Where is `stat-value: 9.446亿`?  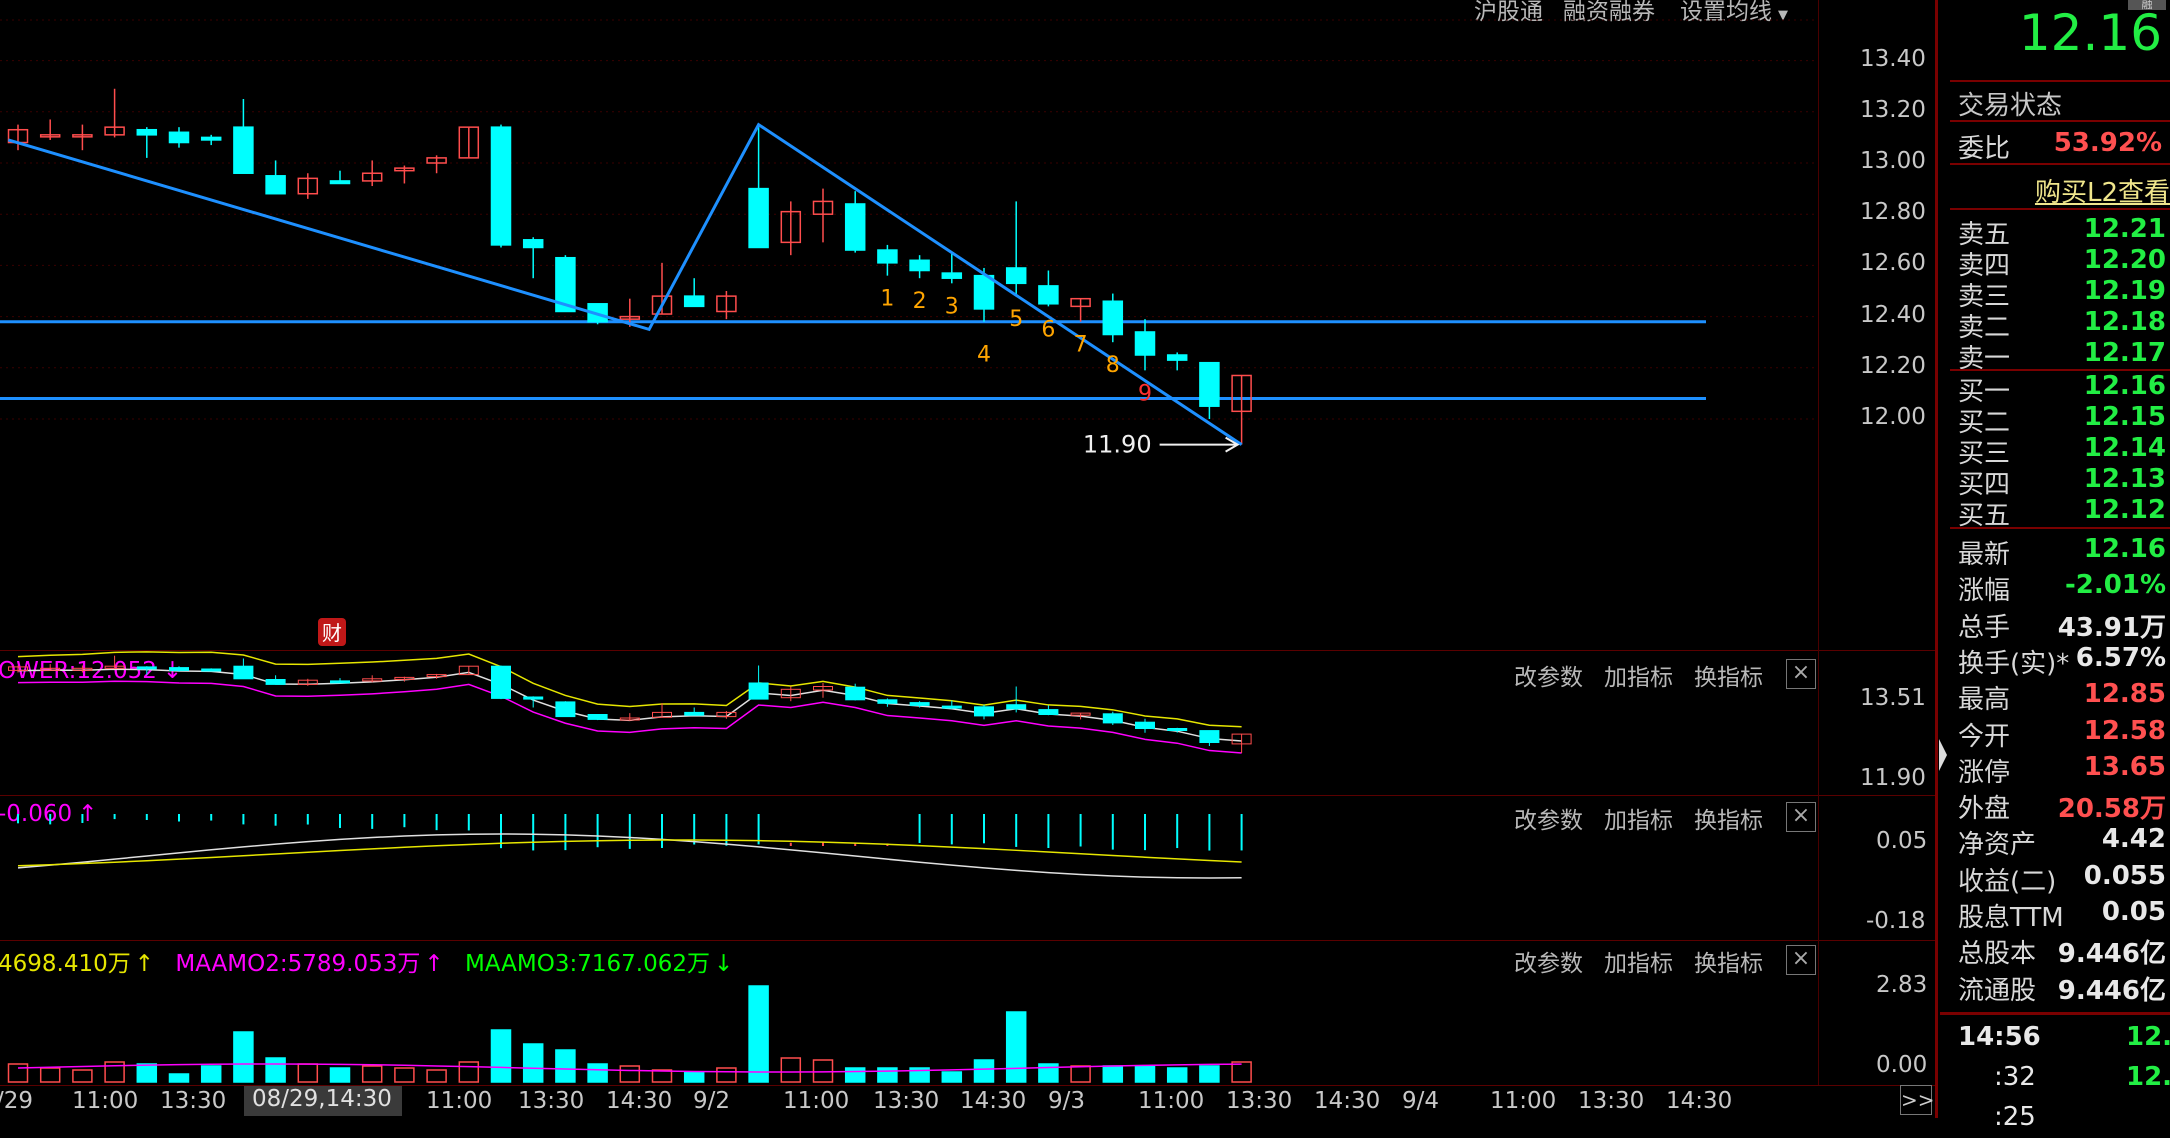 stat-value: 9.446亿 is located at coordinates (2111, 990).